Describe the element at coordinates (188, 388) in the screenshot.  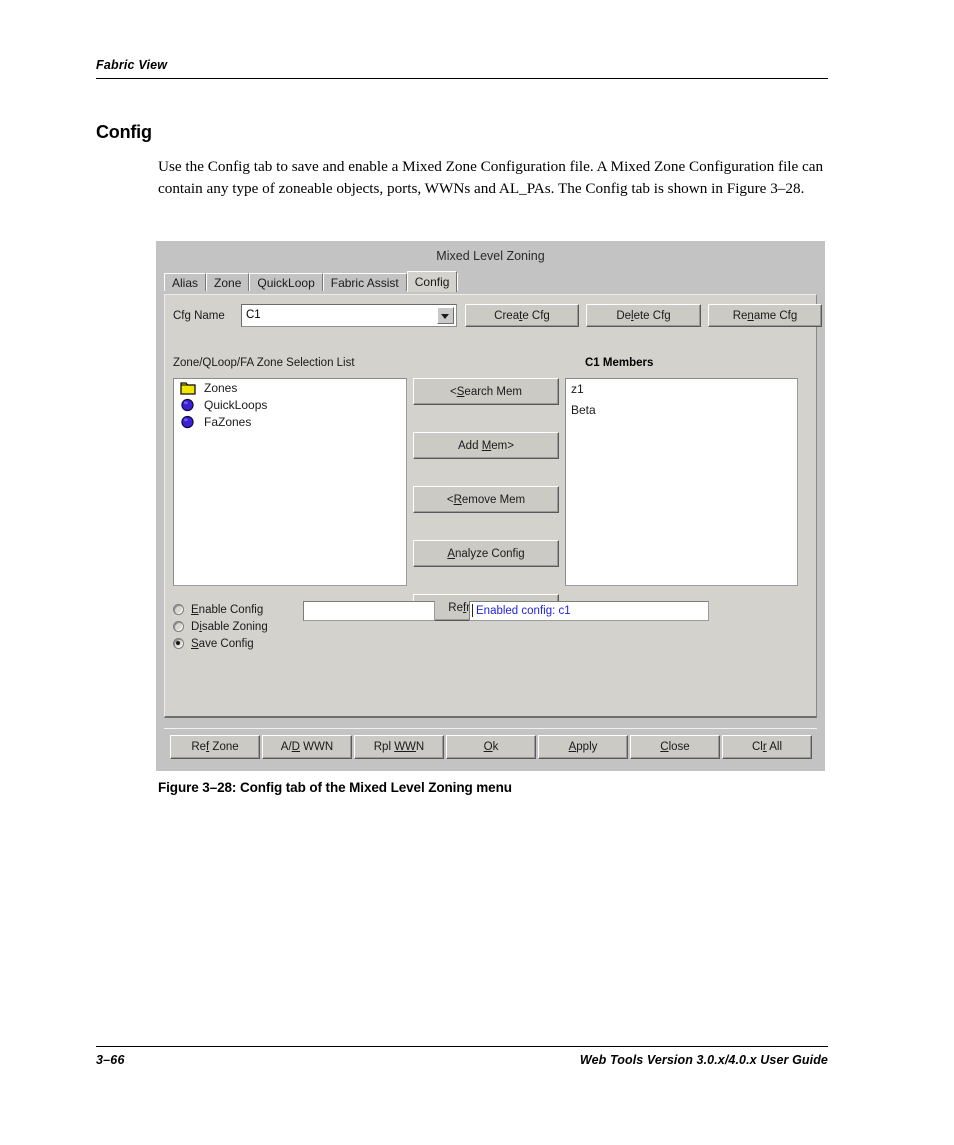
I see `folder-icon` at that location.